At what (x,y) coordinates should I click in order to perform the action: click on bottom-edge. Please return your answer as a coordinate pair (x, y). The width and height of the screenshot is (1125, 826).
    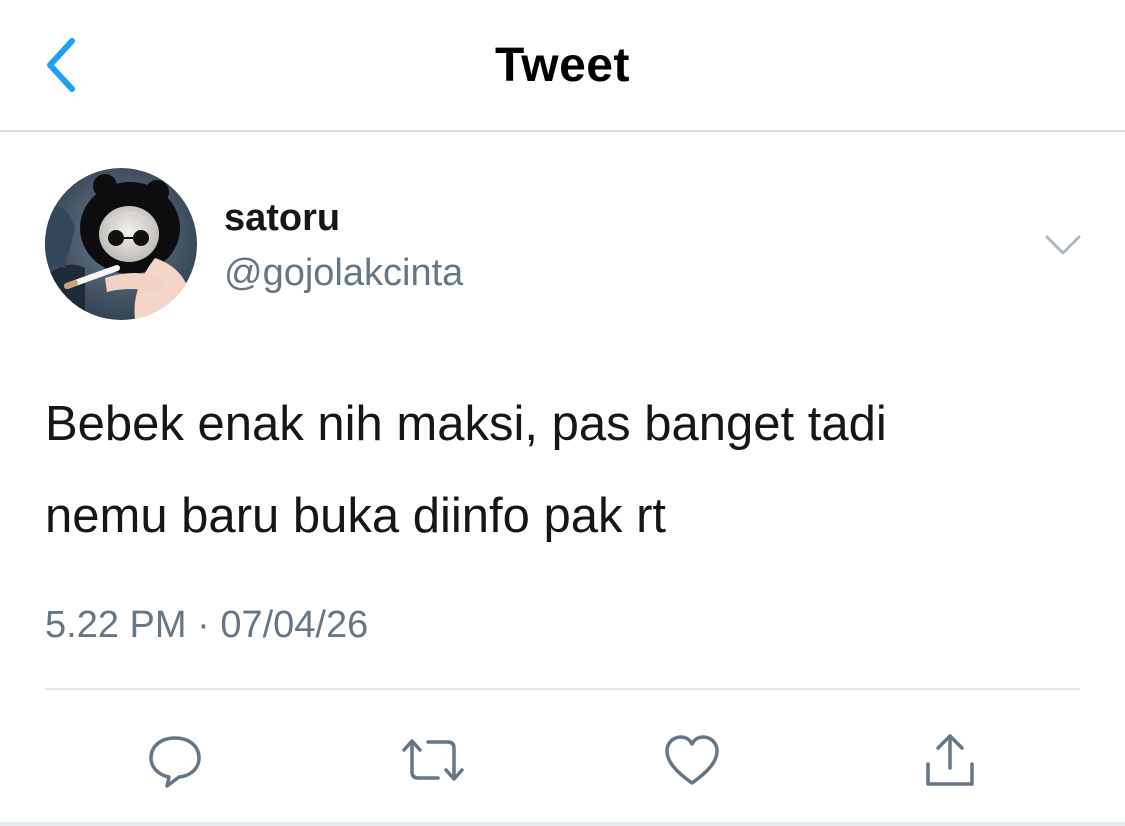
    Looking at the image, I should click on (562, 824).